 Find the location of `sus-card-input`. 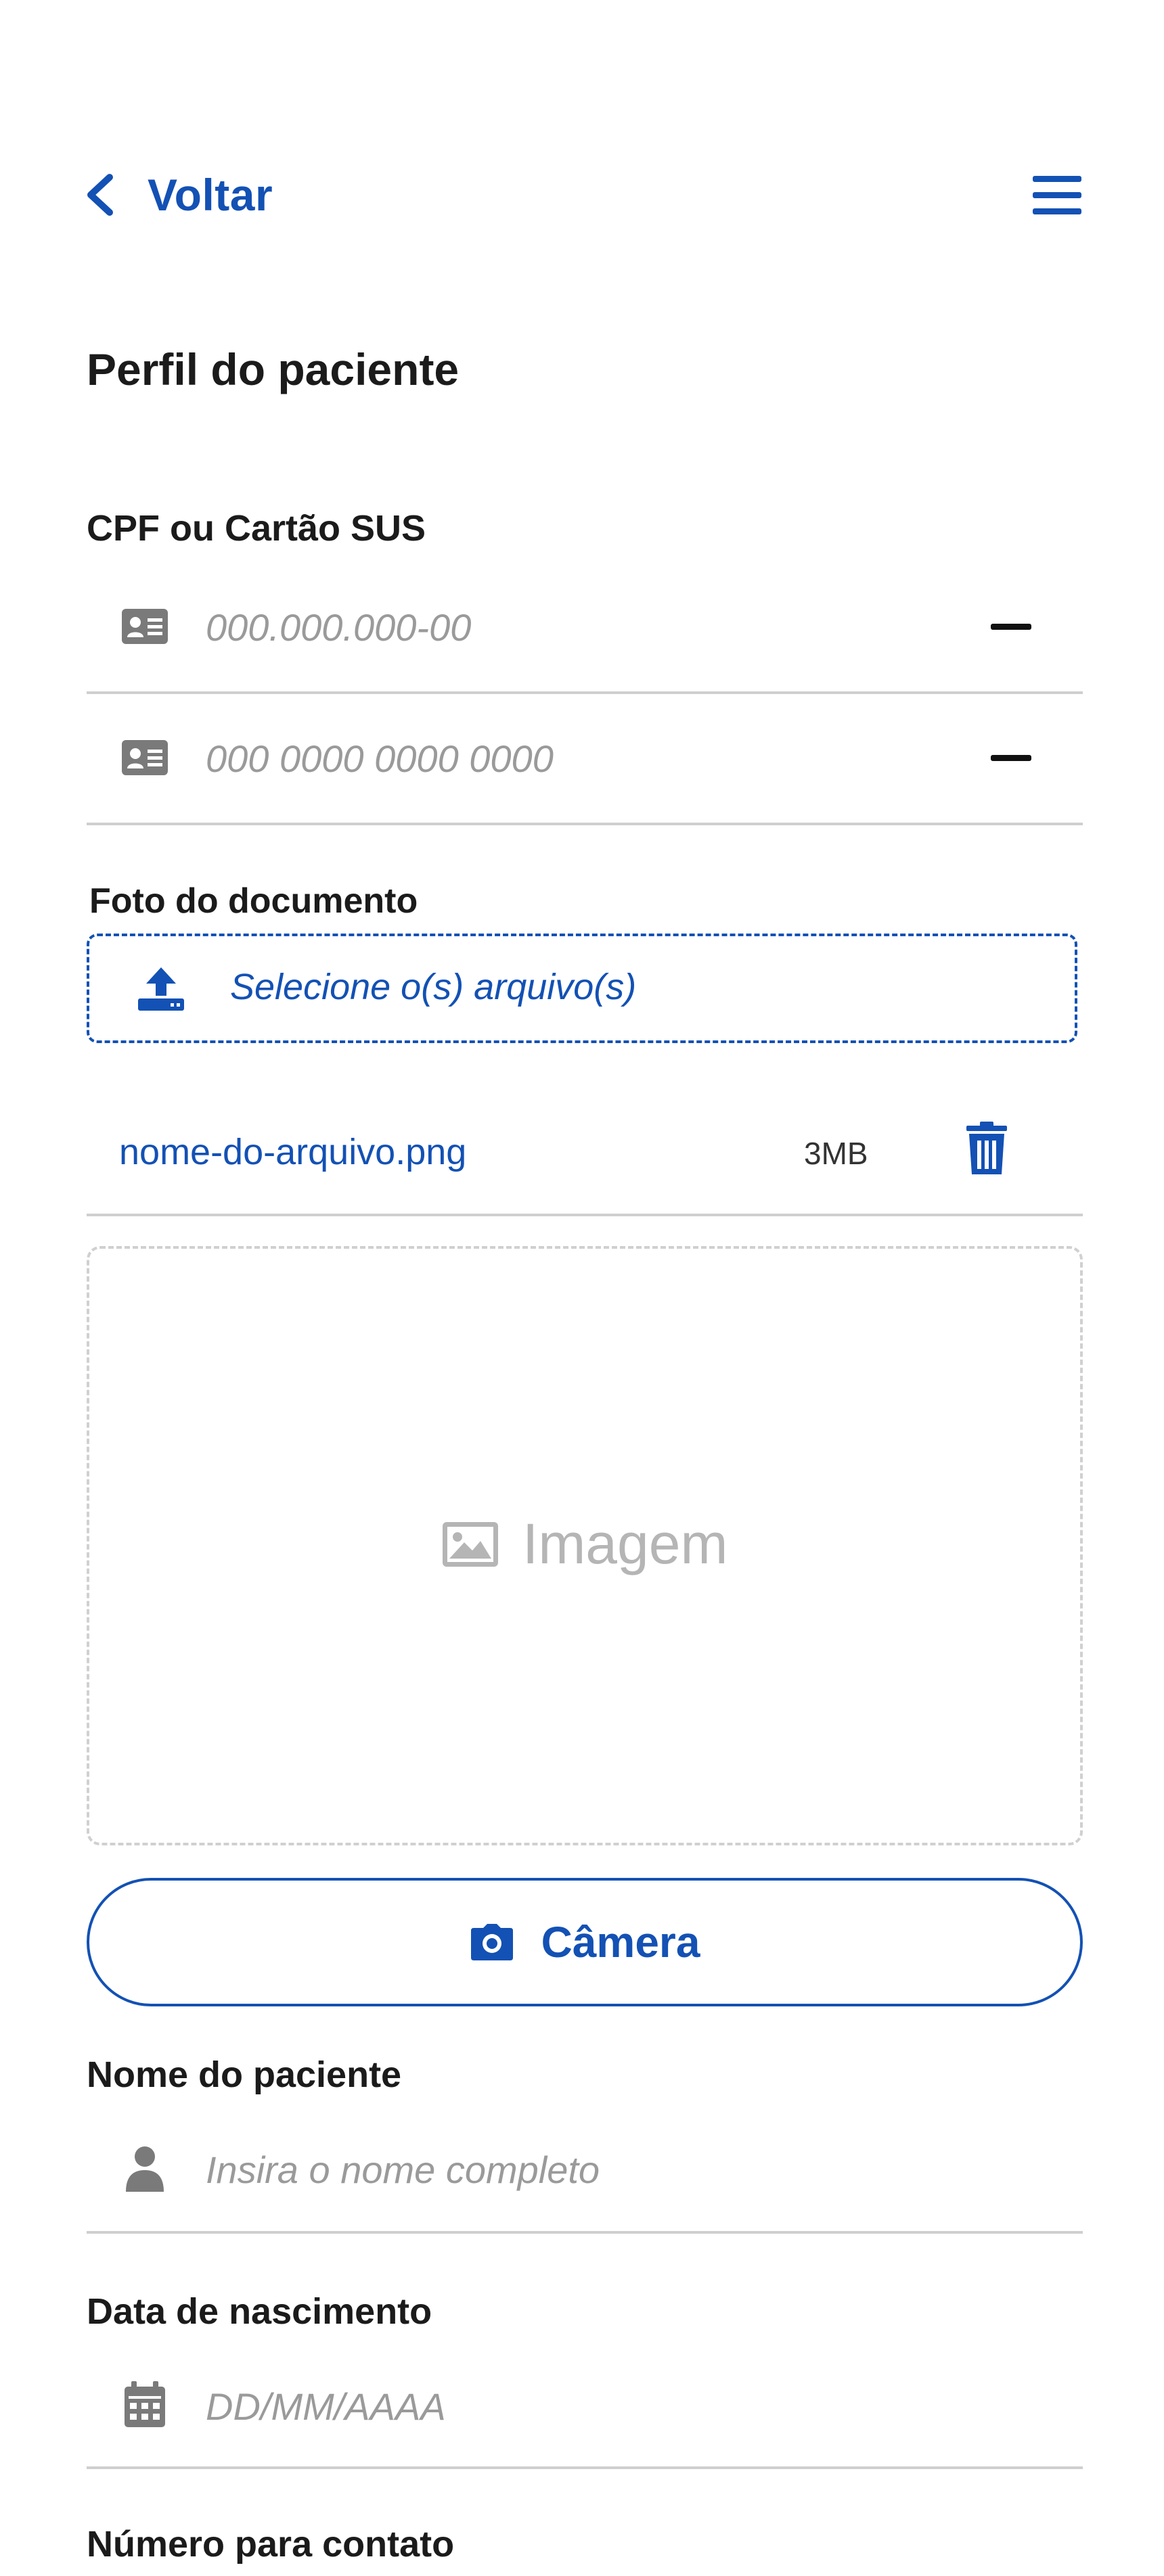

sus-card-input is located at coordinates (578, 758).